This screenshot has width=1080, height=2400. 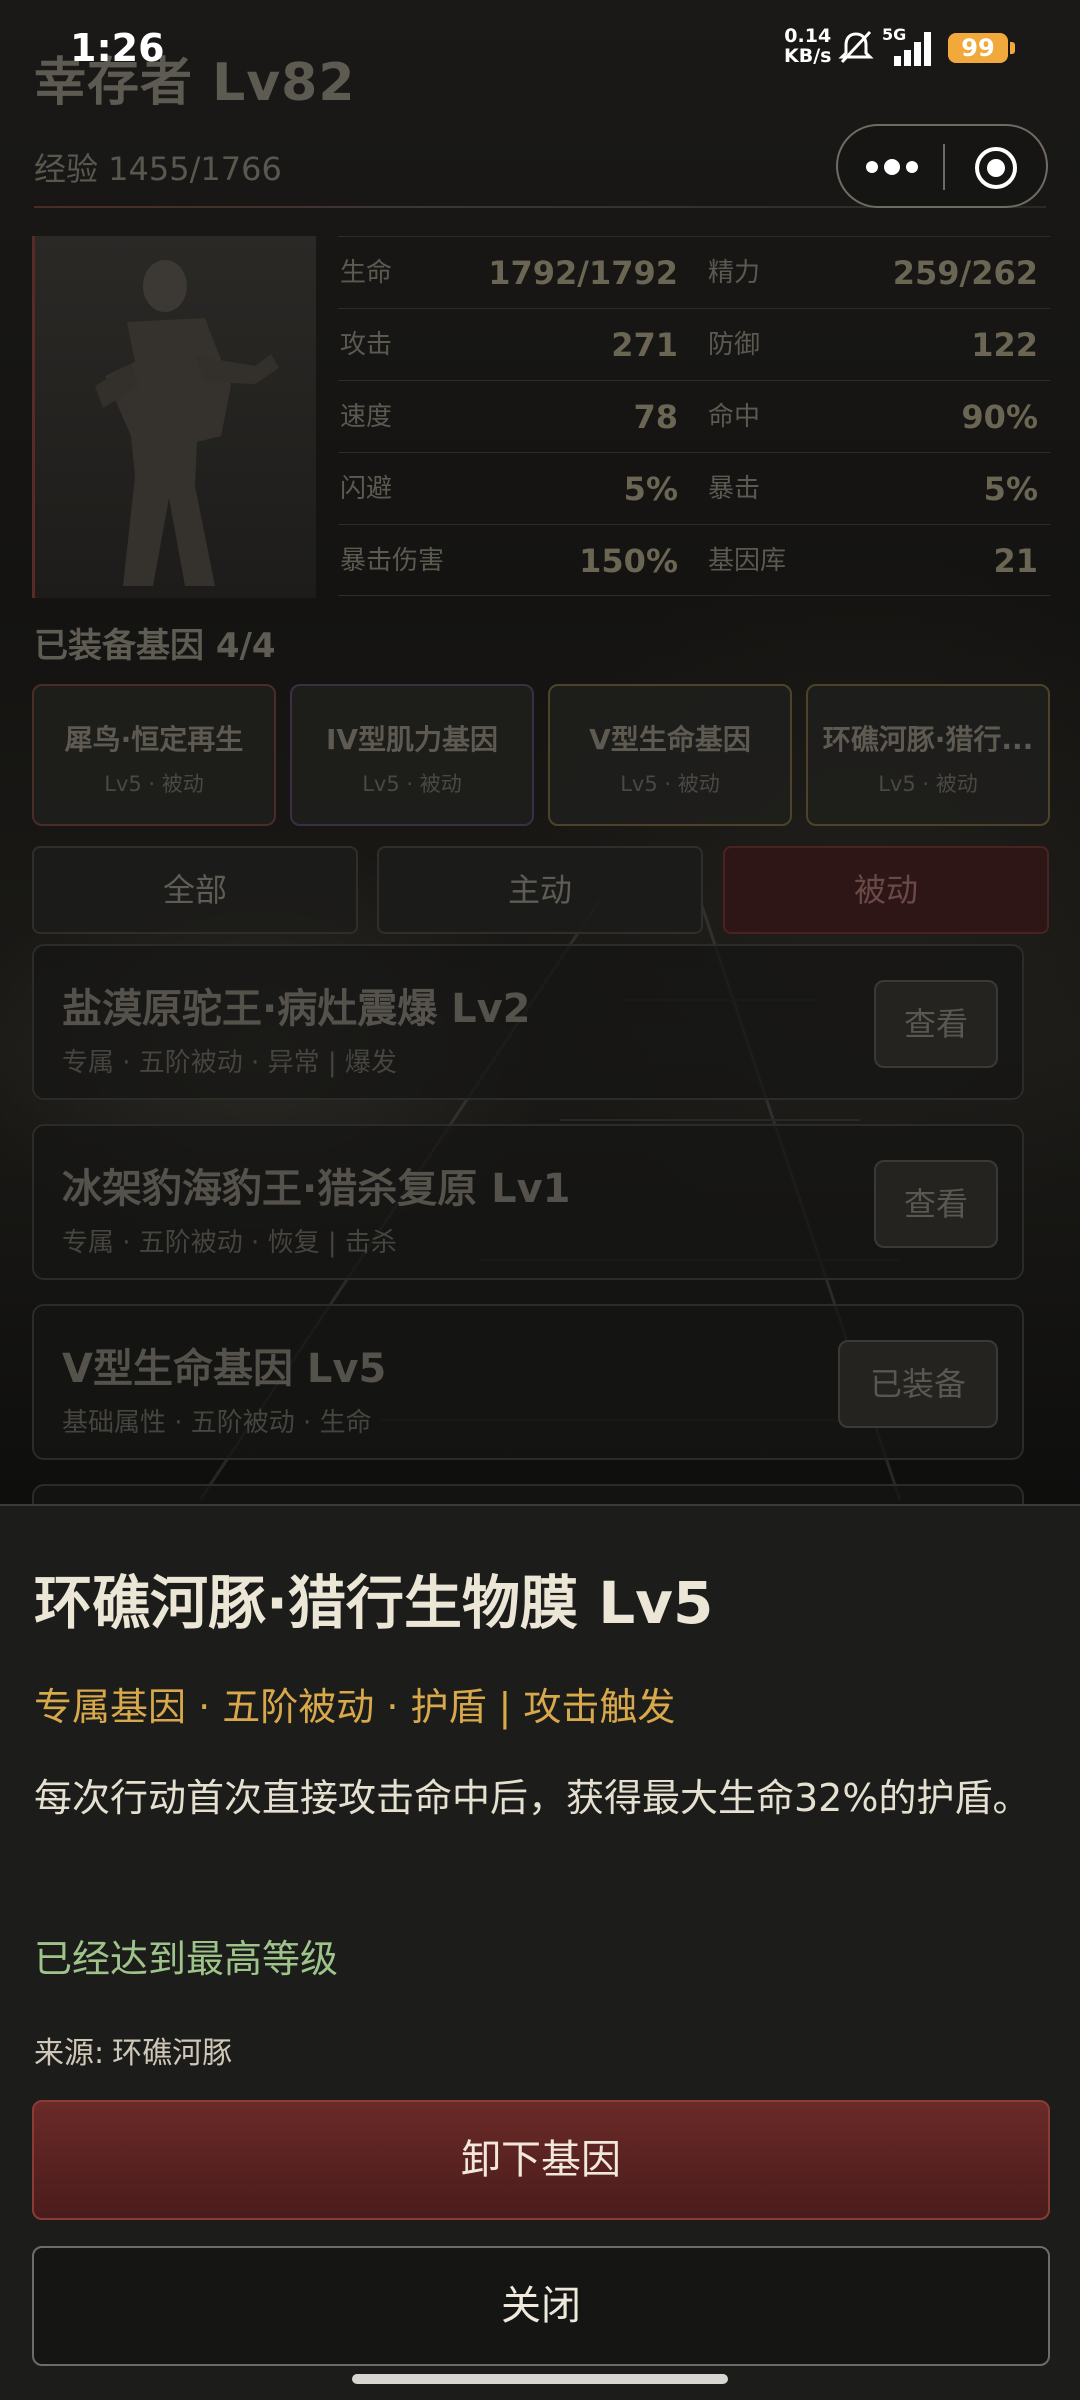 What do you see at coordinates (224, 1369) in the screenshot?
I see `gene-name: V型生命基因 Lv5` at bounding box center [224, 1369].